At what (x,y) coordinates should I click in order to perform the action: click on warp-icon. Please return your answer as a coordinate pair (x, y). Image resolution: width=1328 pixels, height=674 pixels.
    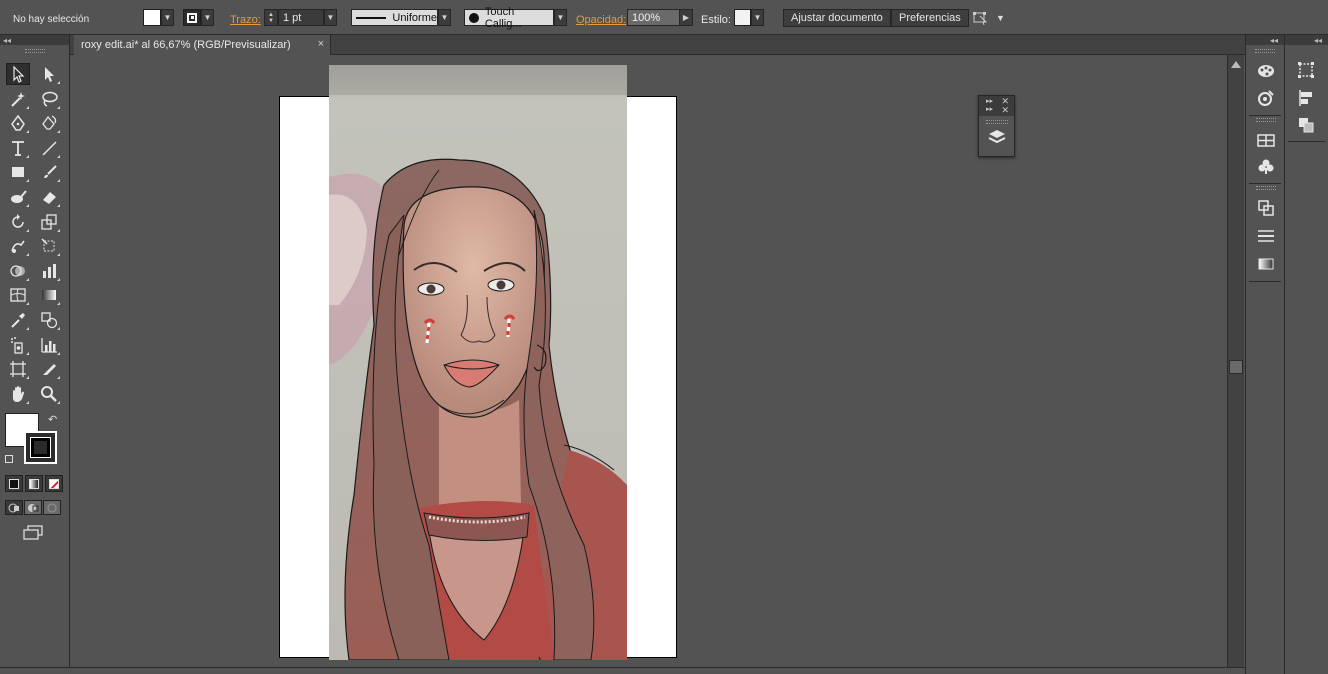
    Looking at the image, I should click on (18, 246).